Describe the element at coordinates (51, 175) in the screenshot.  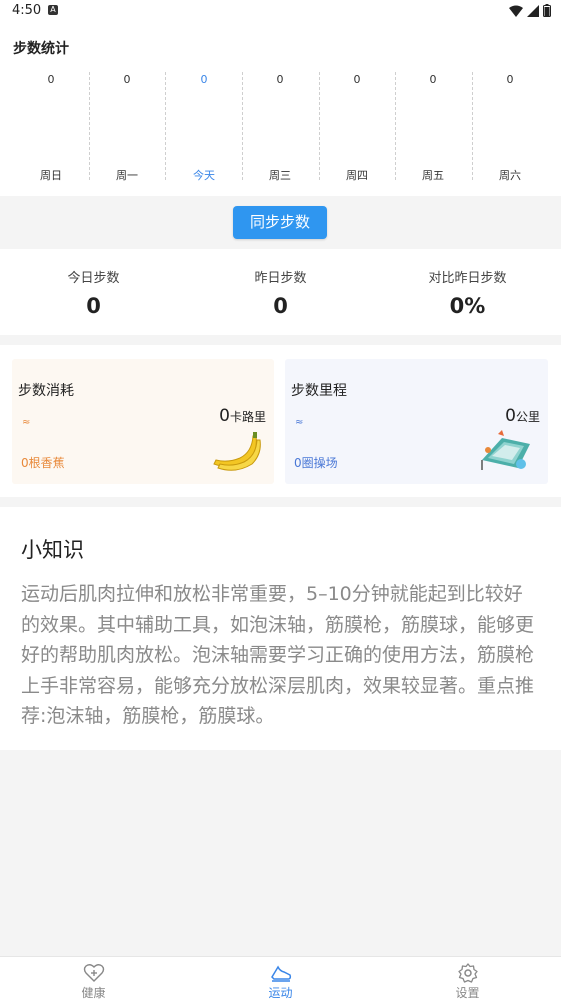
I see `day-label: 周日` at that location.